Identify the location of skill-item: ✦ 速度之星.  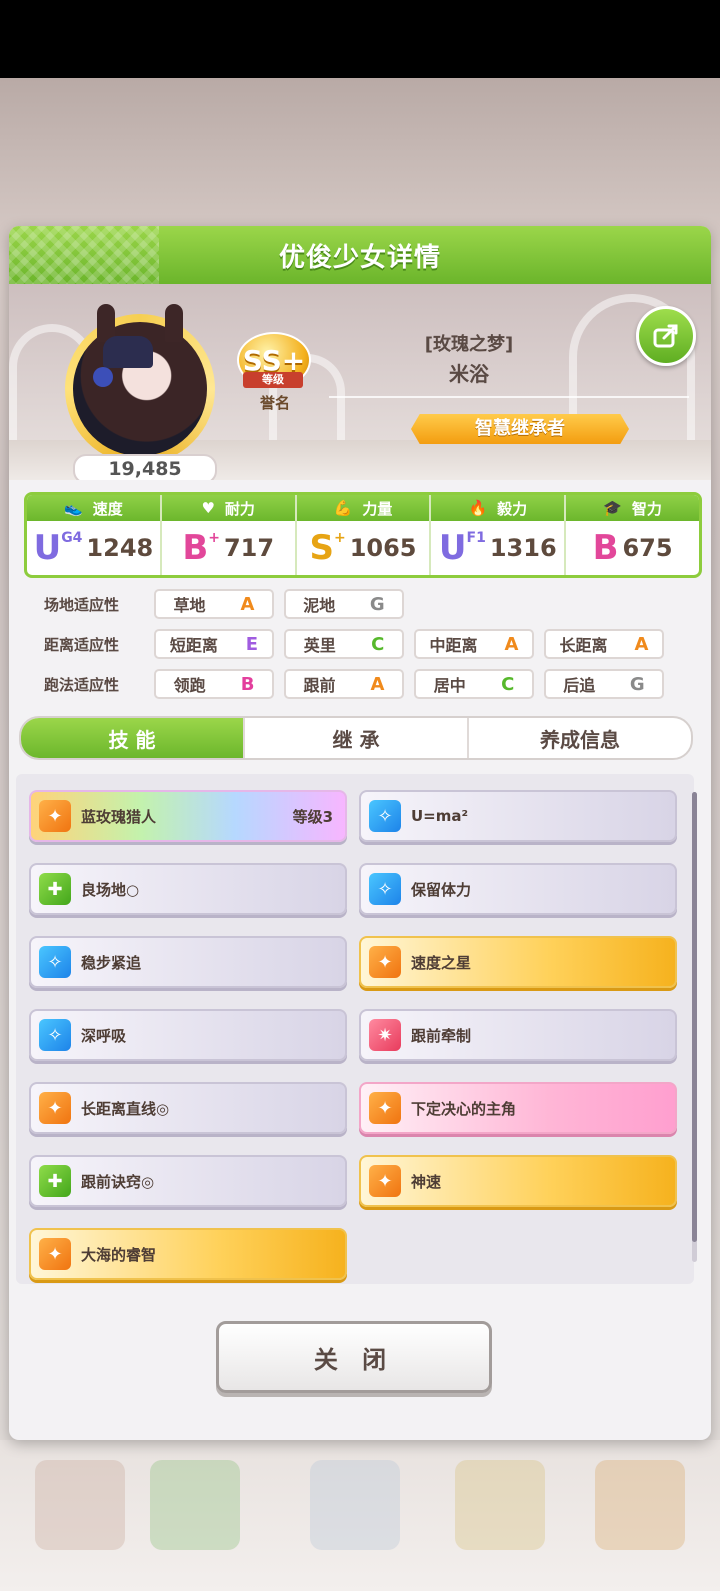
(518, 962).